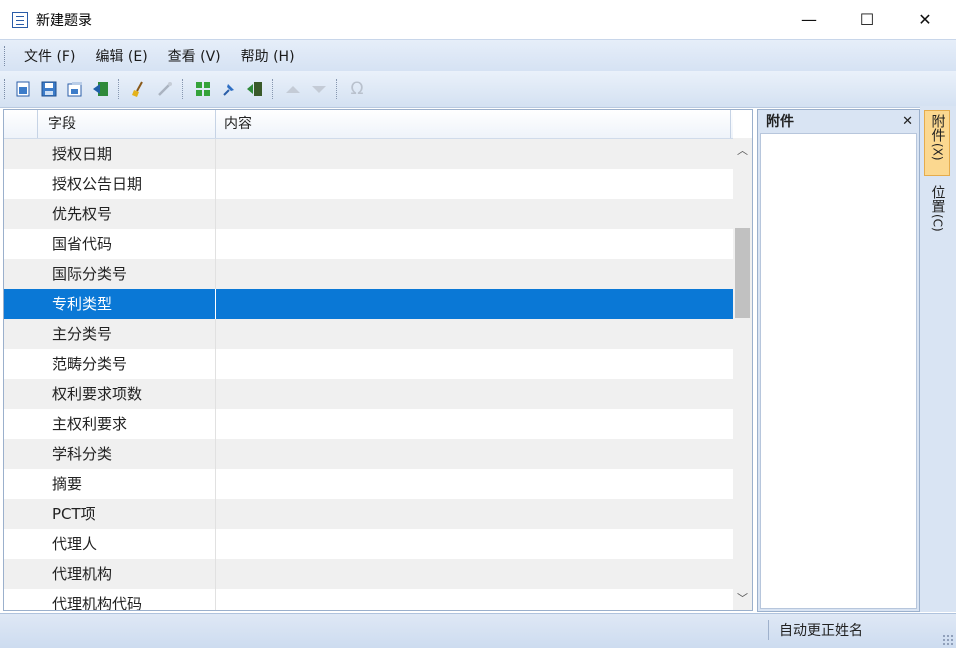 This screenshot has width=956, height=648. I want to click on field-cell: 主分类号, so click(127, 334).